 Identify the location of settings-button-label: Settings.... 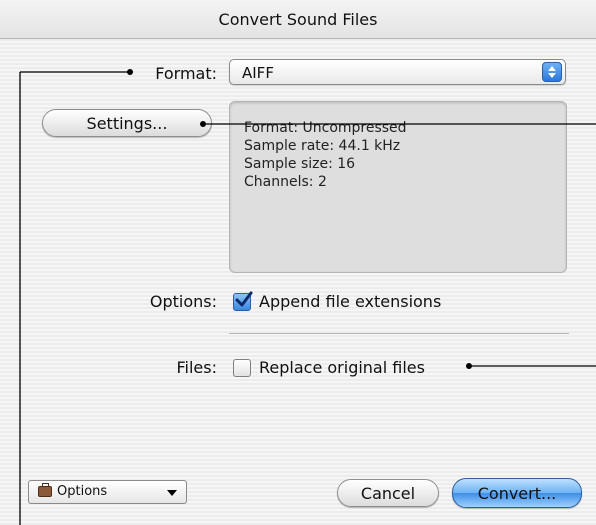
(127, 123).